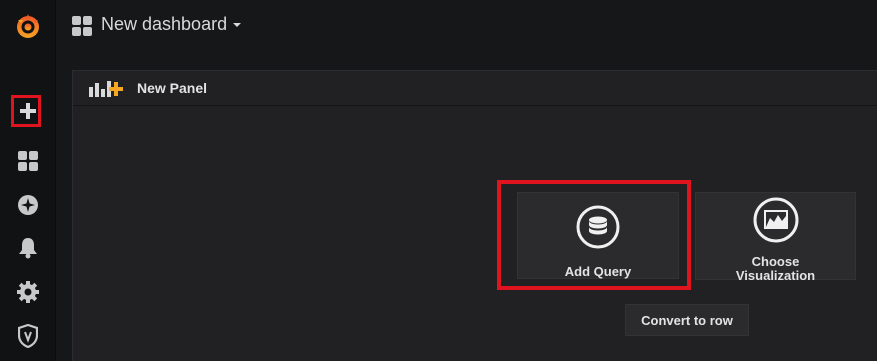 The height and width of the screenshot is (361, 877). I want to click on convert-to-row-button: Convert to row, so click(687, 320).